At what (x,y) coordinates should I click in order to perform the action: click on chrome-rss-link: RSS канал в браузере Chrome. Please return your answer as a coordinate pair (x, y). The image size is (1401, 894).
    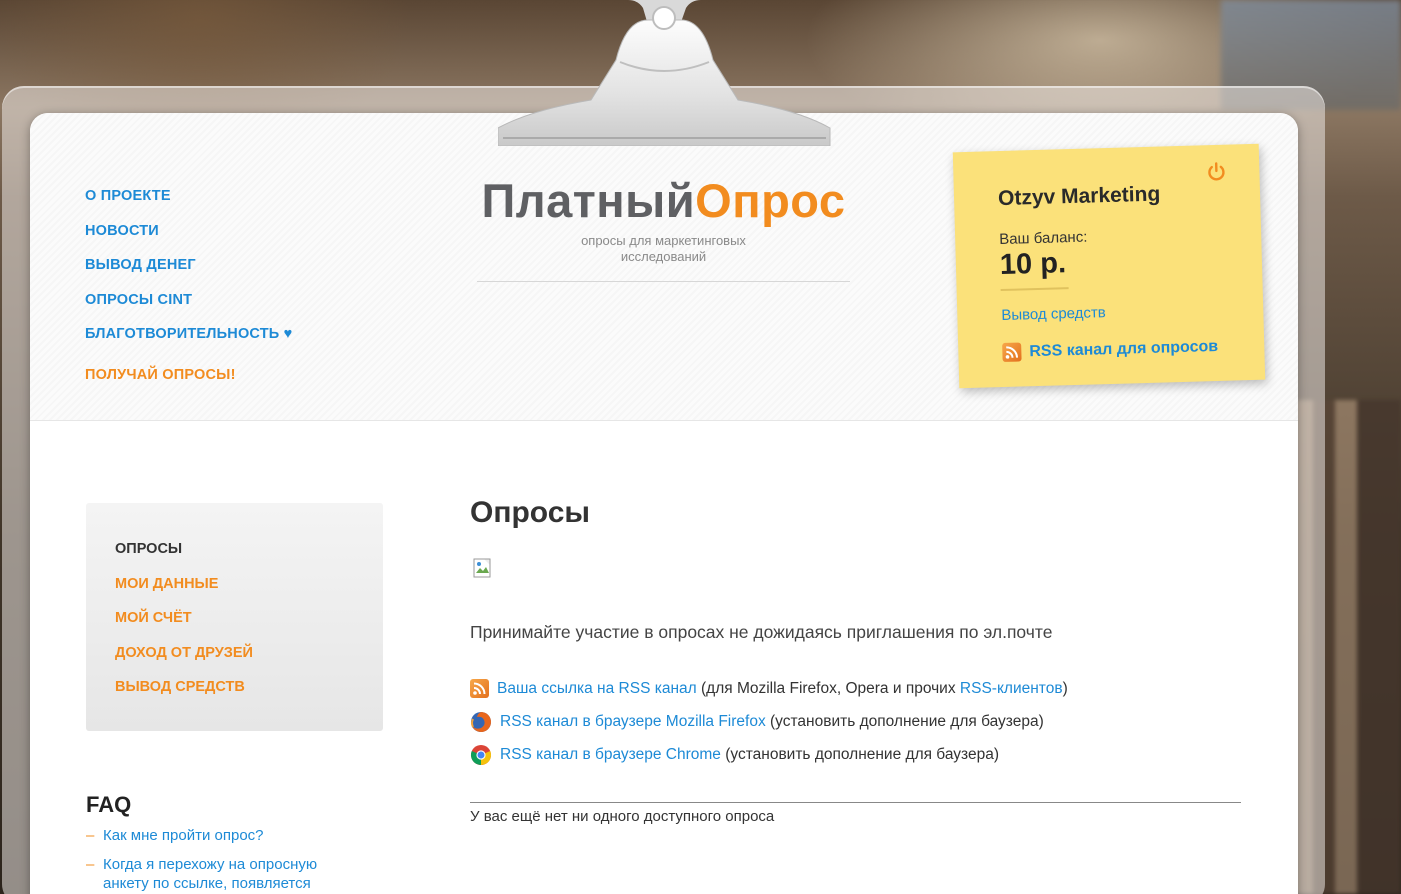
    Looking at the image, I should click on (610, 754).